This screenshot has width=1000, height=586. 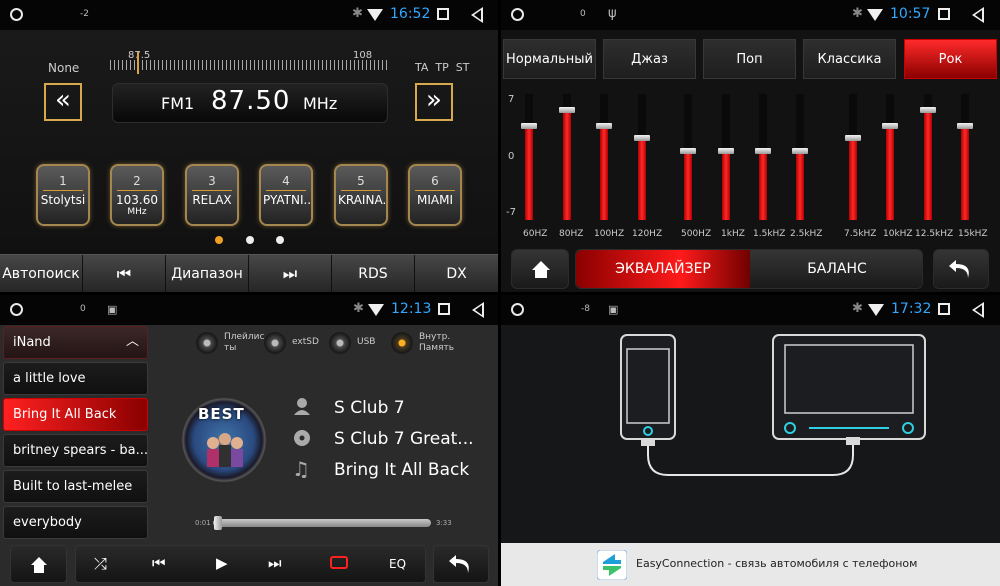 What do you see at coordinates (100, 564) in the screenshot?
I see `shuffle-icon: ⤮` at bounding box center [100, 564].